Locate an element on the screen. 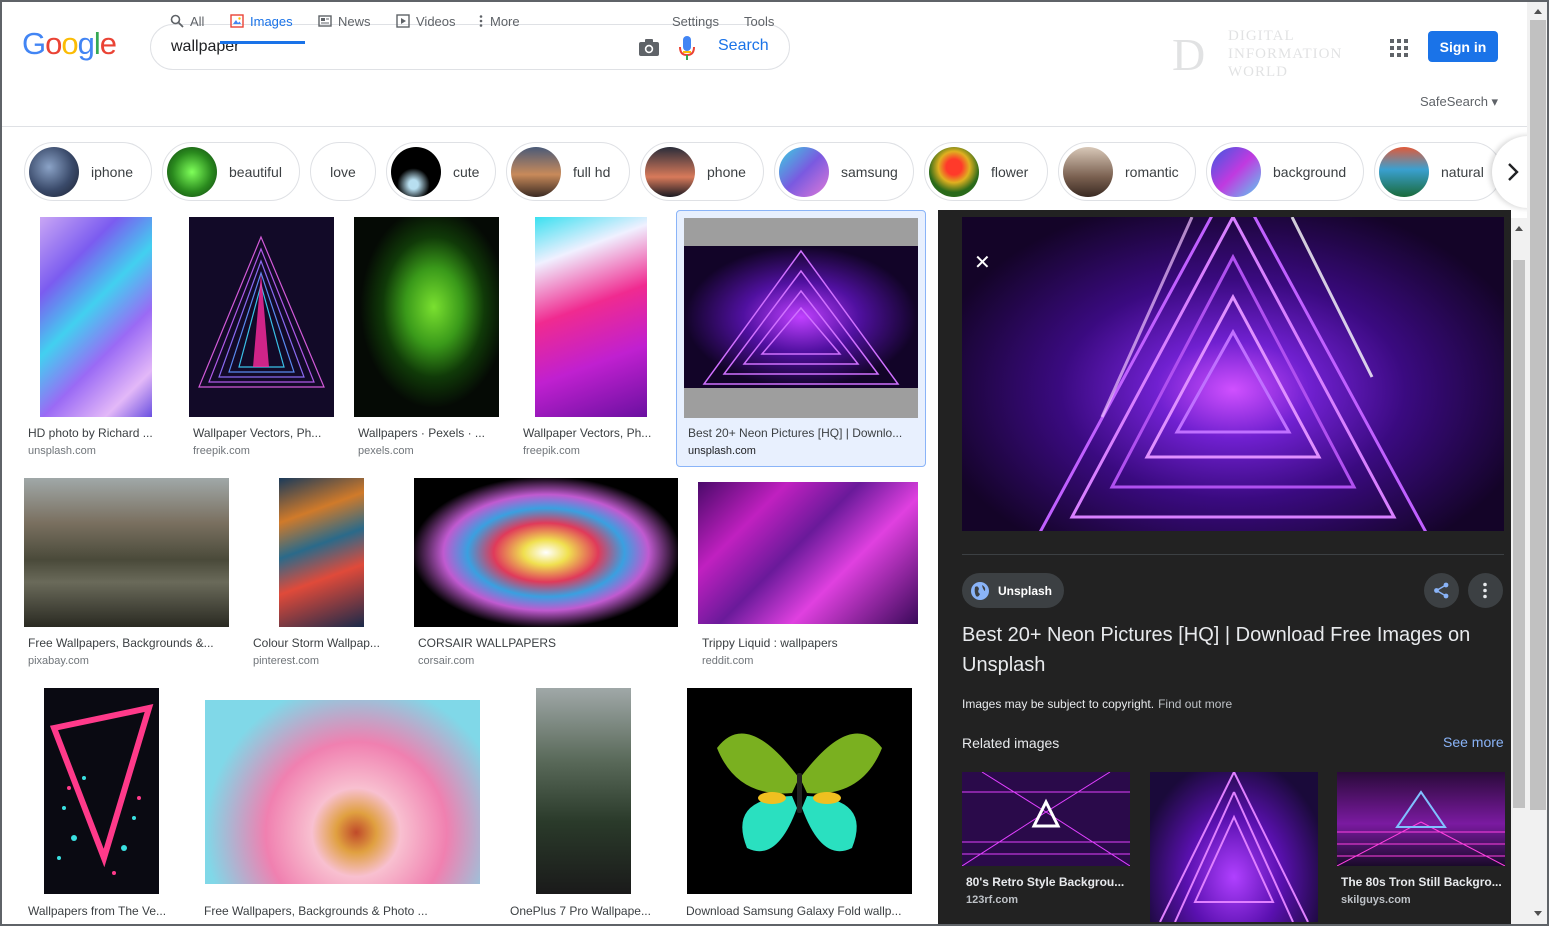  safesearch-dropdown: SafeSearch ▾ is located at coordinates (1459, 102).